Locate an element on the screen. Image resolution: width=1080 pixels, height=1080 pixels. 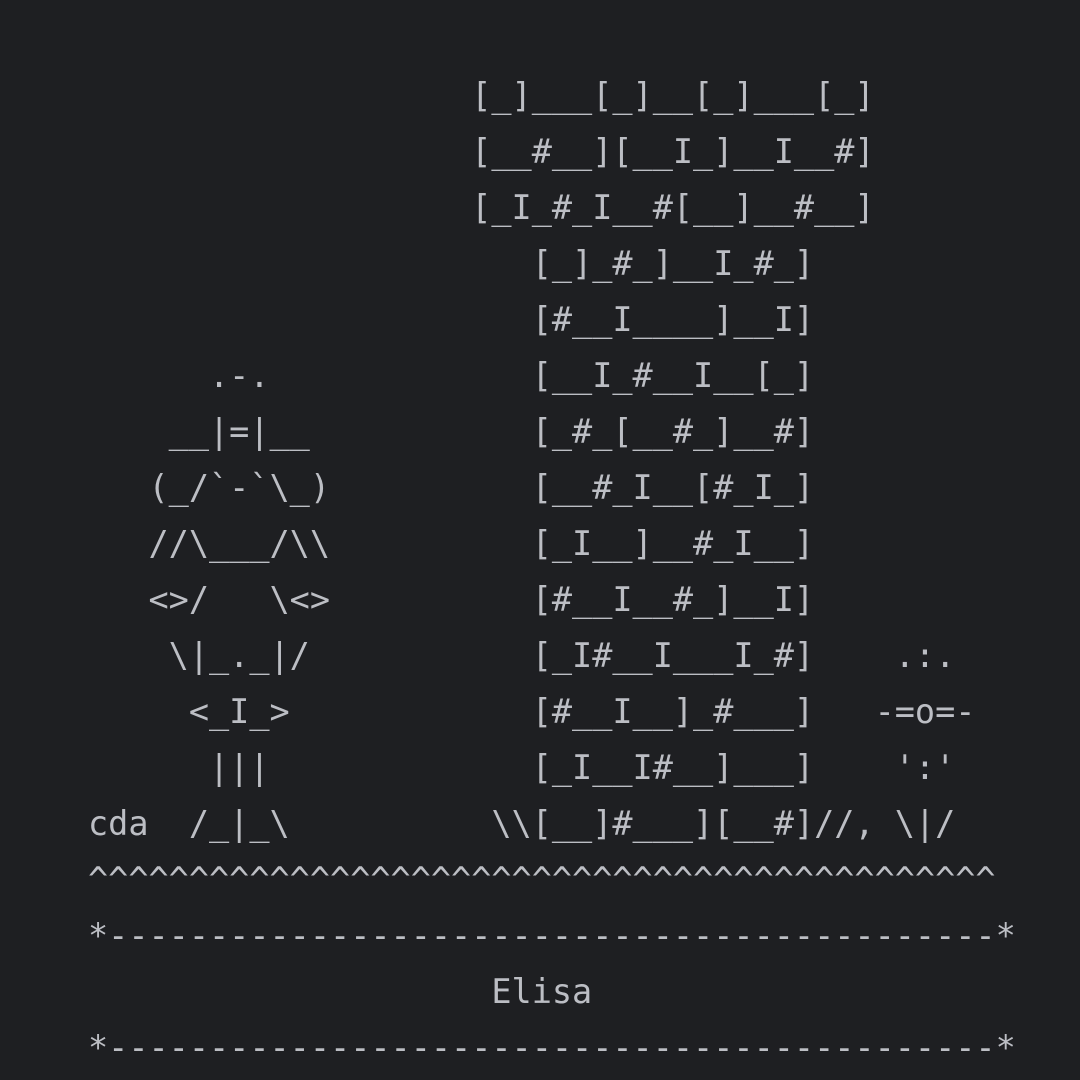
art-line-robot-torso: \|_._|/ [_I#__I___I_#] .:. is located at coordinates (522, 655).